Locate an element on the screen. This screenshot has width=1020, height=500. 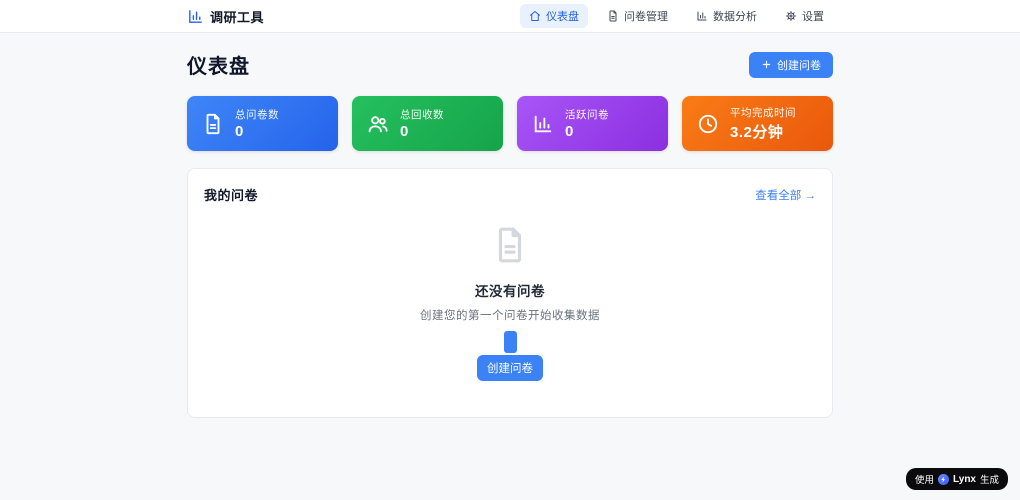
gear-icon is located at coordinates (791, 16).